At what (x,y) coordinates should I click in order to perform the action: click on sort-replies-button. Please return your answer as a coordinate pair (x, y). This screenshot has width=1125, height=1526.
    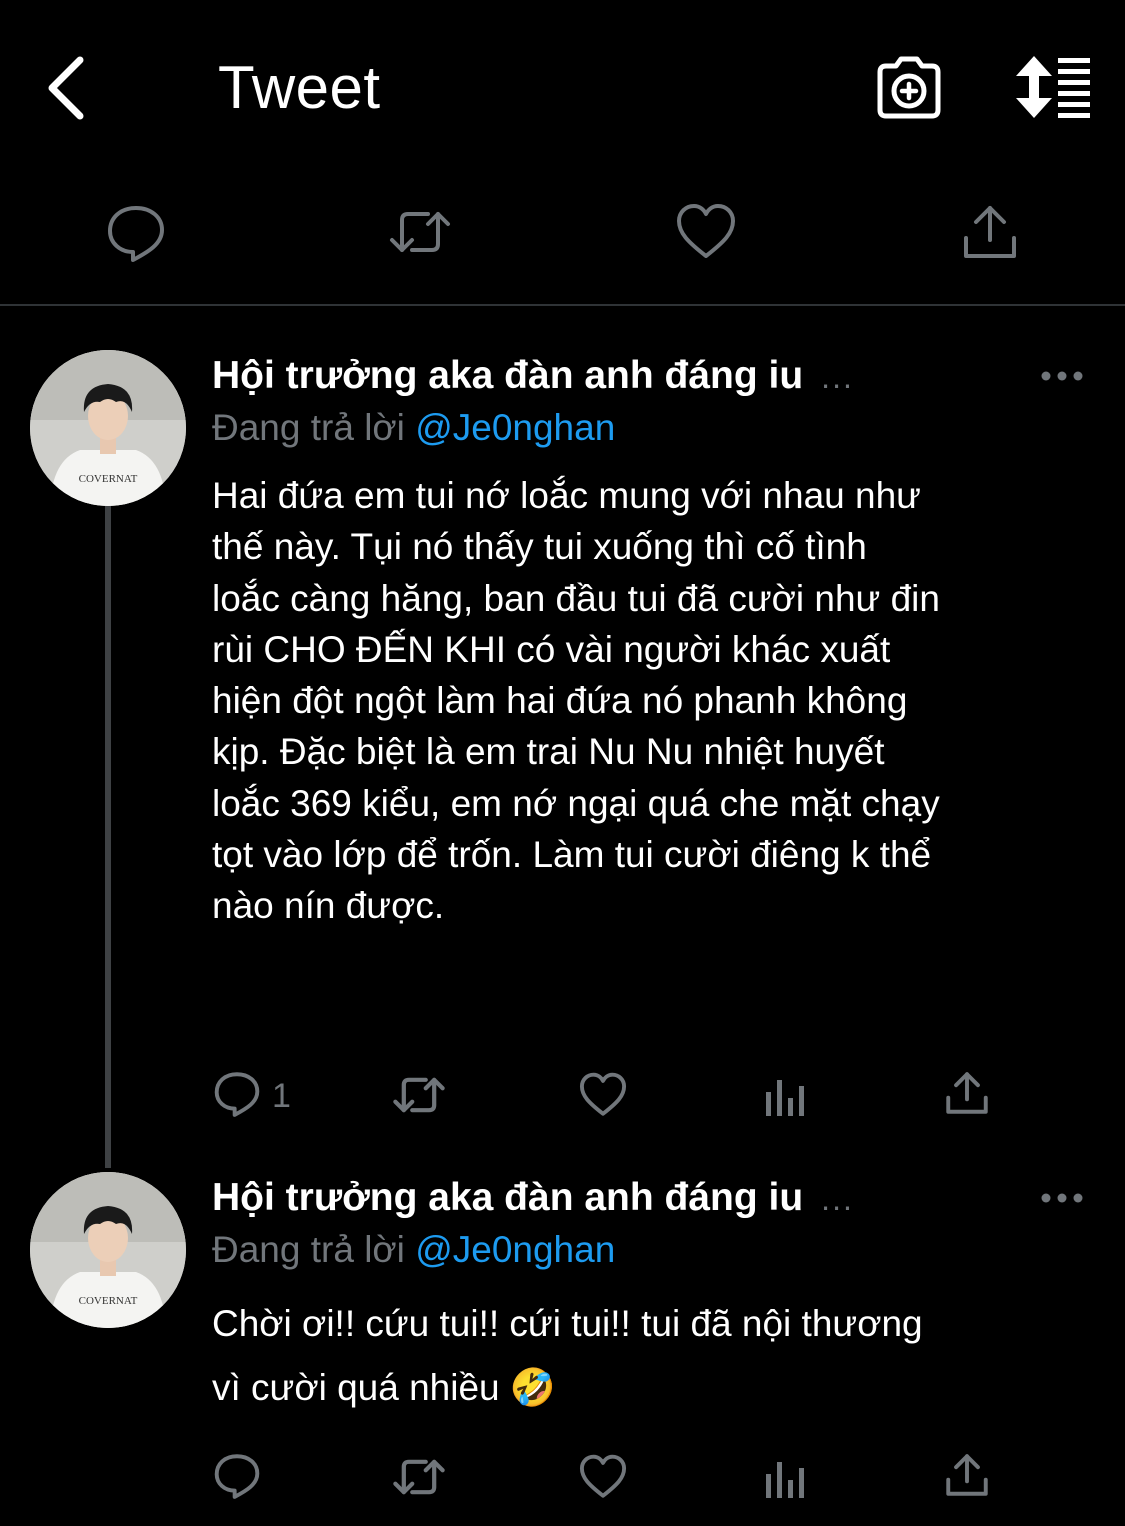
    Looking at the image, I should click on (1053, 87).